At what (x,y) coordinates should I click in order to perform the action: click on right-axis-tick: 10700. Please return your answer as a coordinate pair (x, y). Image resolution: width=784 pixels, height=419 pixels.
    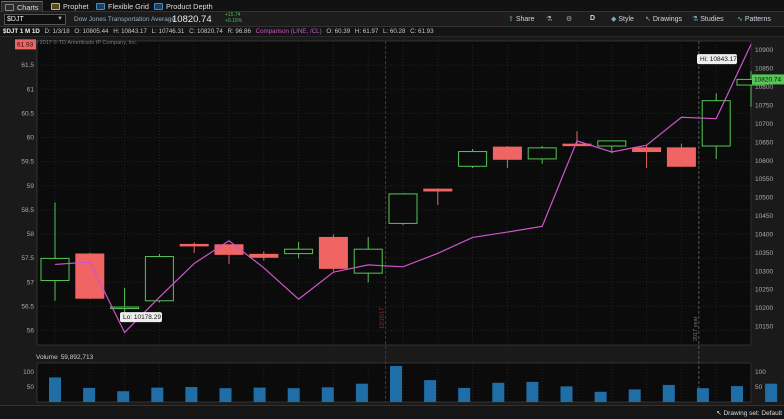
    Looking at the image, I should click on (764, 124).